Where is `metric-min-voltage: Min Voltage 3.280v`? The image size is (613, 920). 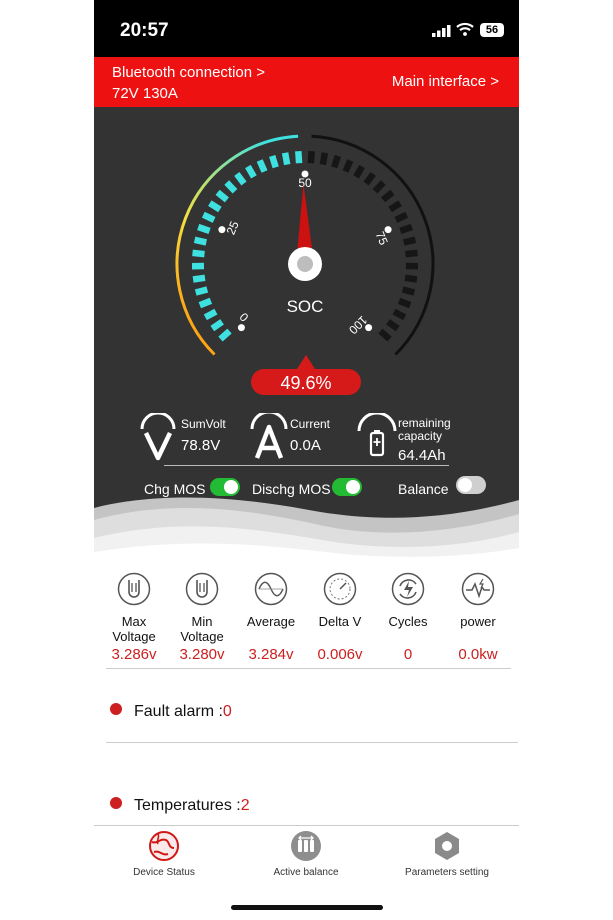 metric-min-voltage: Min Voltage 3.280v is located at coordinates (202, 617).